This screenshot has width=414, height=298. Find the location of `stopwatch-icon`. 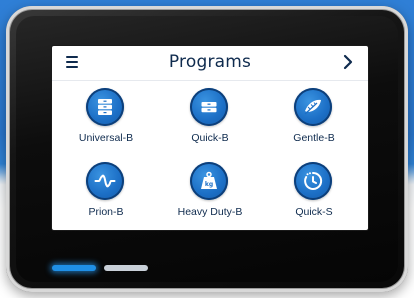

stopwatch-icon is located at coordinates (313, 181).